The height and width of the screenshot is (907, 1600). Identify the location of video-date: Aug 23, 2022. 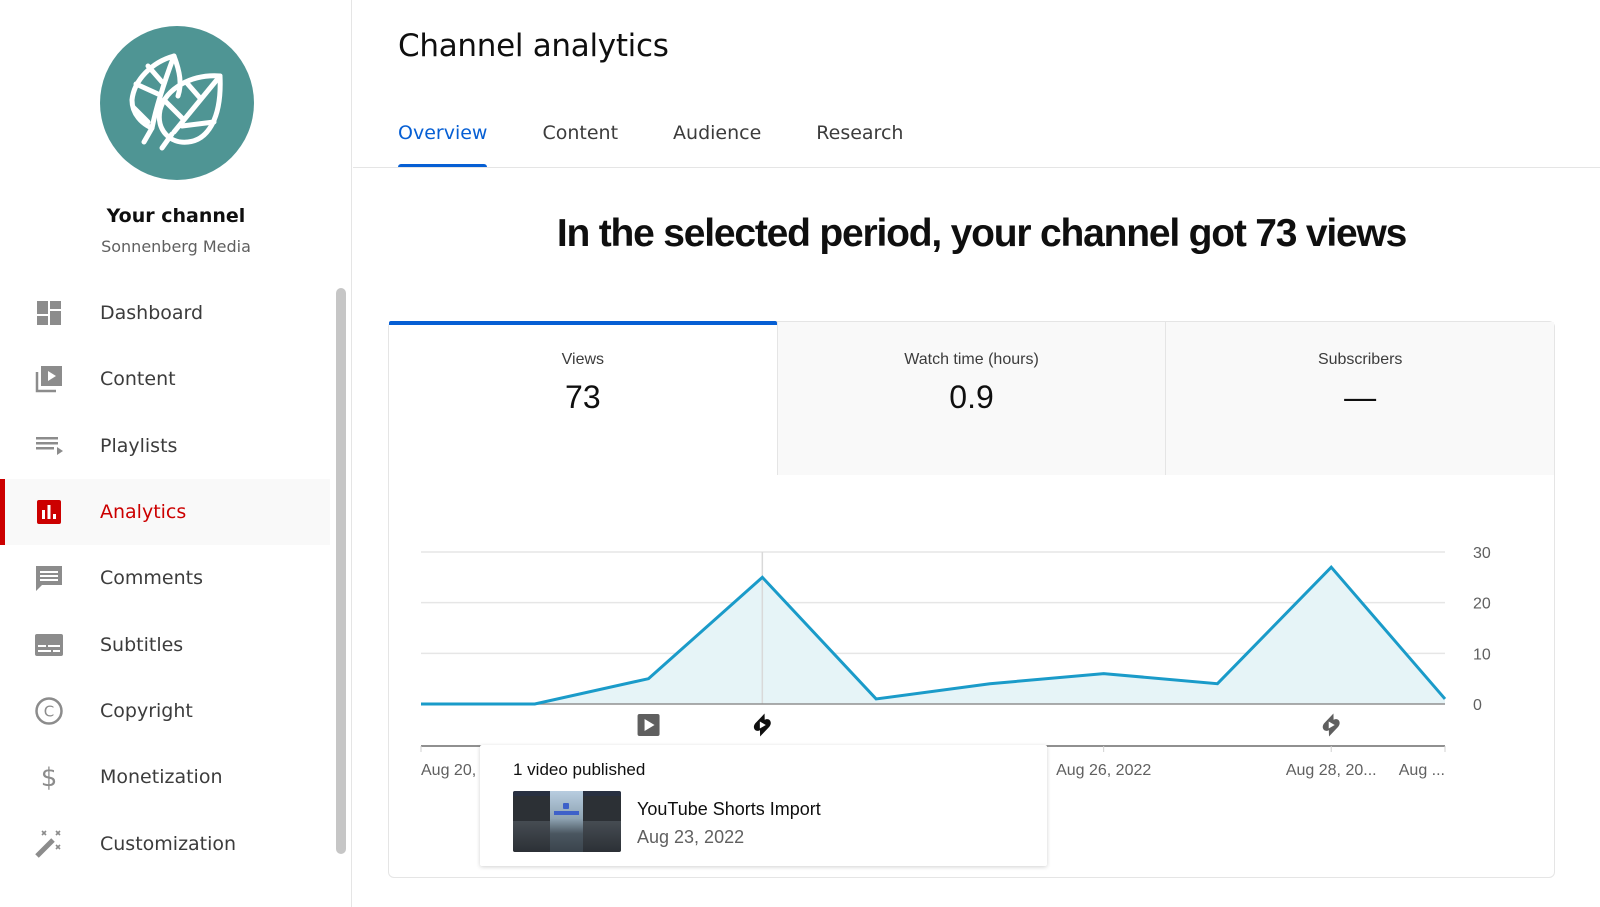
(691, 837).